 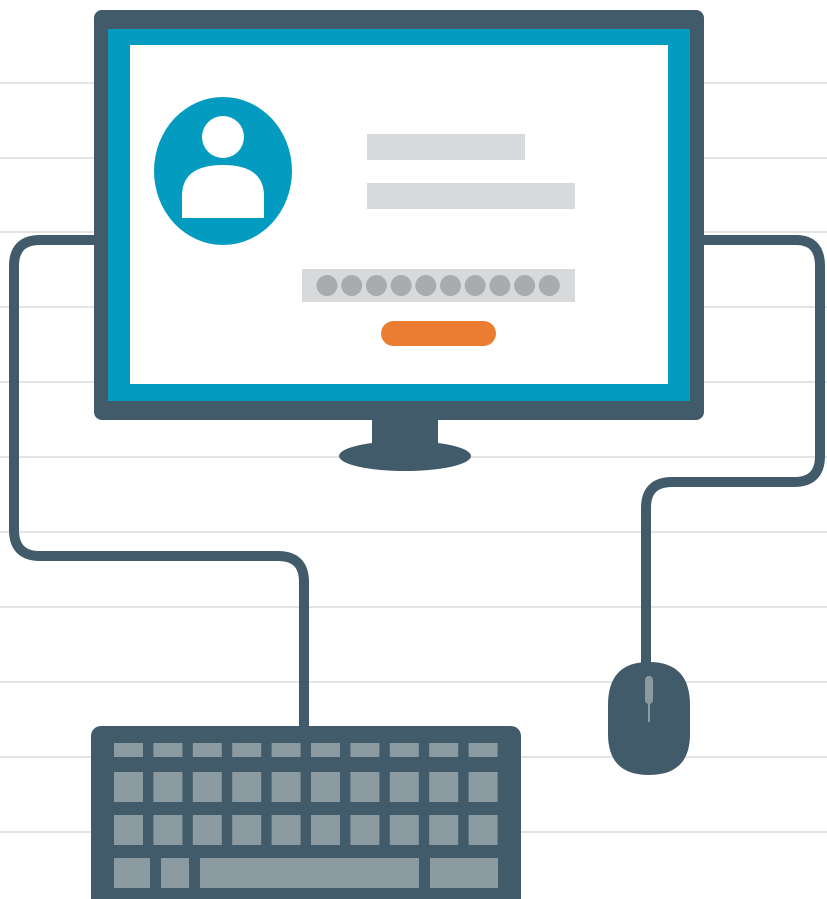 I want to click on login-button, so click(x=438, y=333).